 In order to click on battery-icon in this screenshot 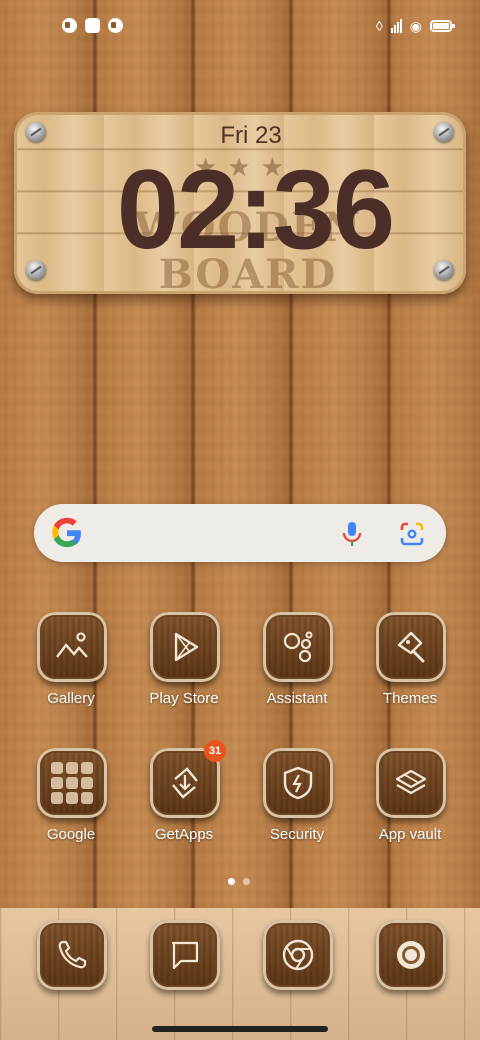, I will do `click(442, 26)`.